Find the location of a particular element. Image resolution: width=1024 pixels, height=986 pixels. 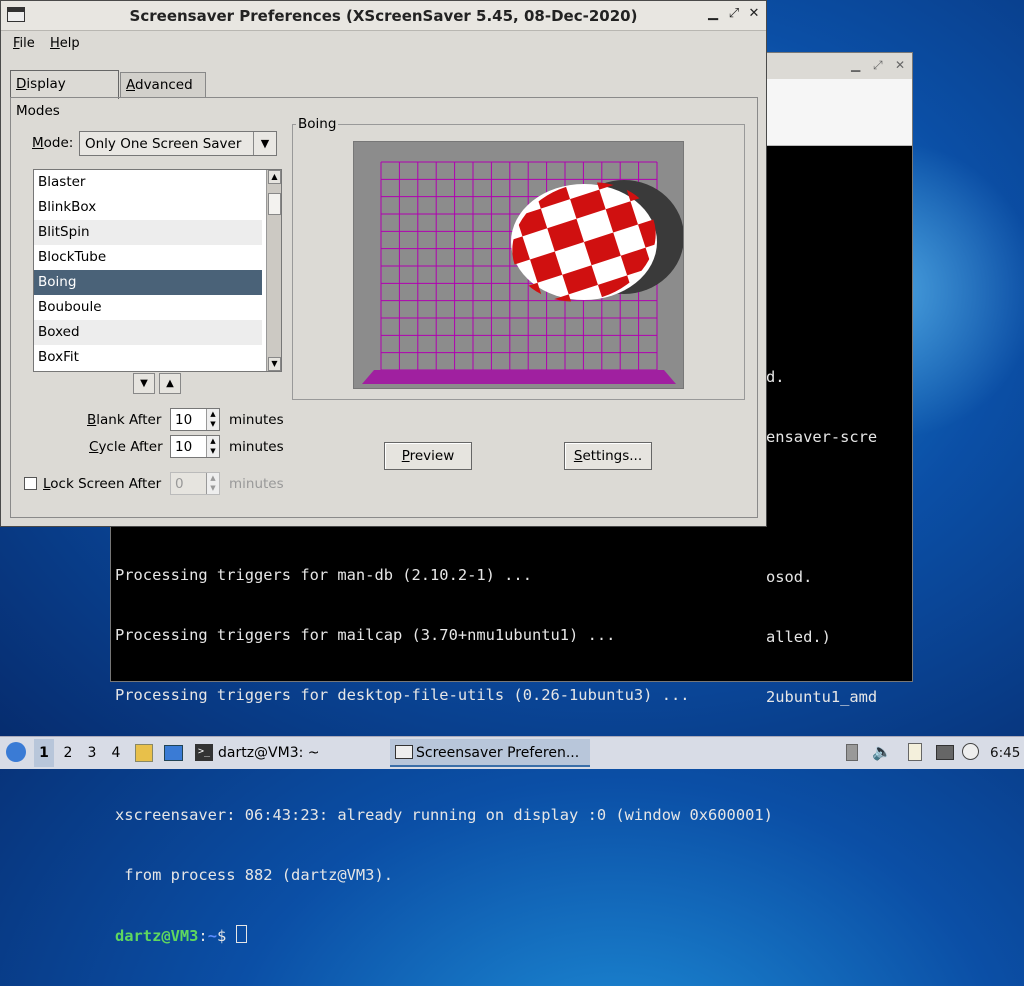

menu-file: File is located at coordinates (24, 43).